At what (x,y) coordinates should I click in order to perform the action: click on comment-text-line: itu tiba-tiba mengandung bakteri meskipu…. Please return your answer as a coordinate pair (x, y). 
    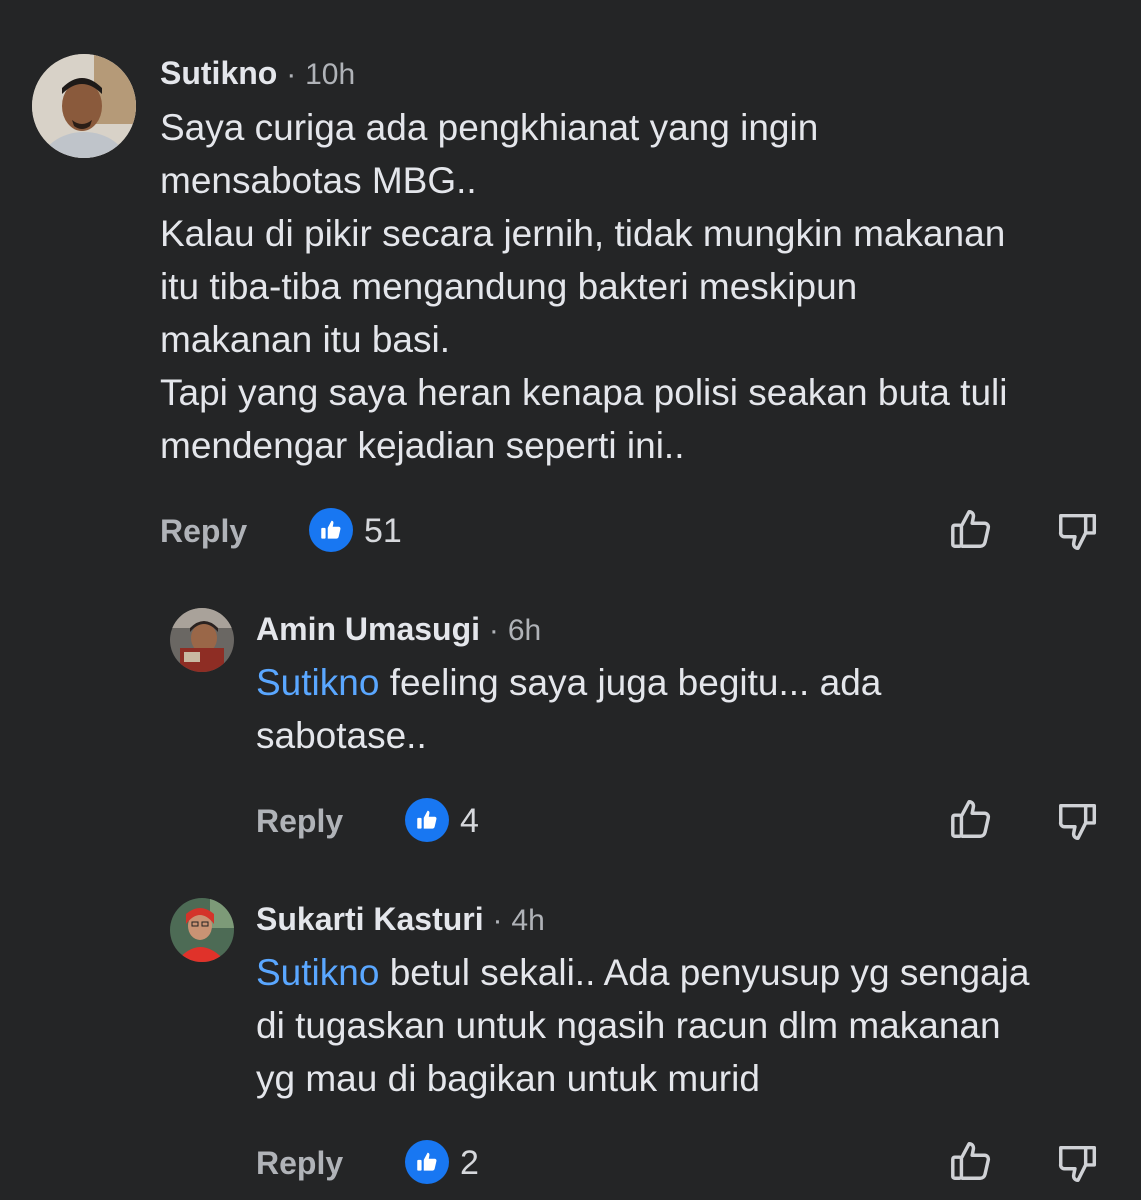
    Looking at the image, I should click on (509, 286).